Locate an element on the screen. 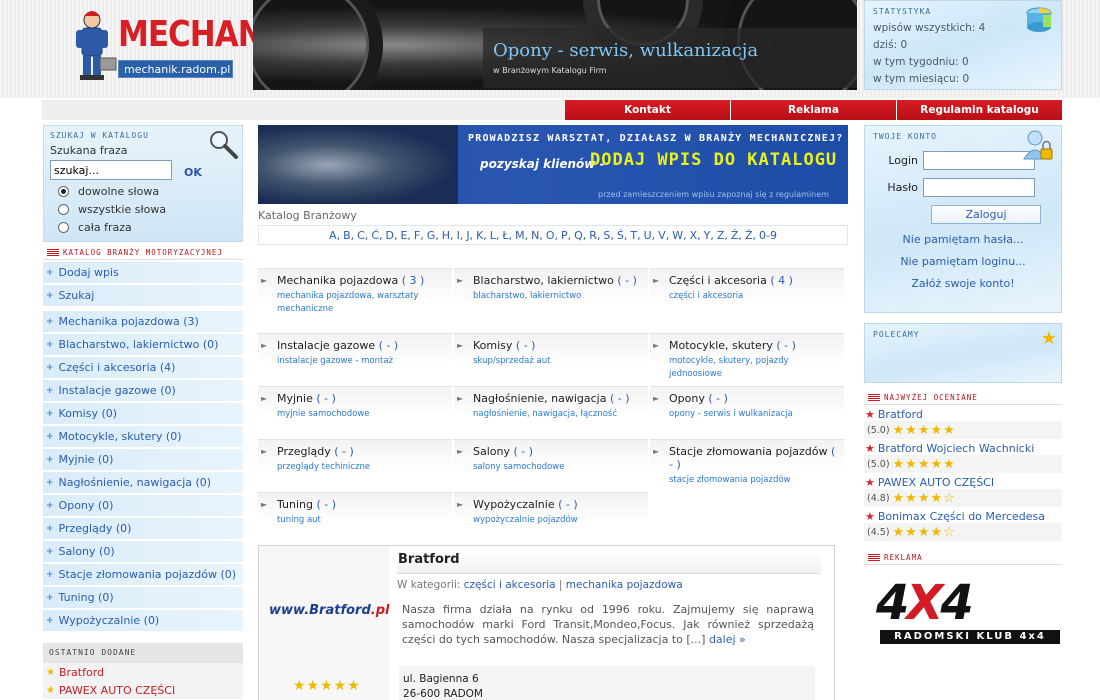  category-name: Salony ( - ) is located at coordinates (558, 451).